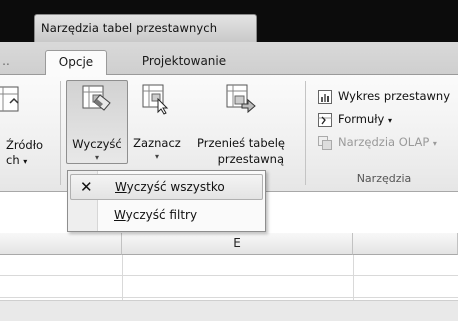 The image size is (458, 321). Describe the element at coordinates (61, 244) in the screenshot. I see `column-header-d` at that location.